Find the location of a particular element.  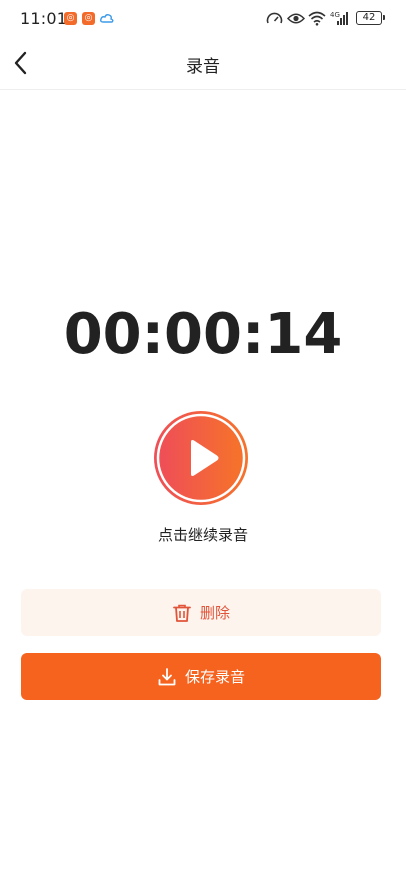

battery-indicator: 42 is located at coordinates (370, 18).